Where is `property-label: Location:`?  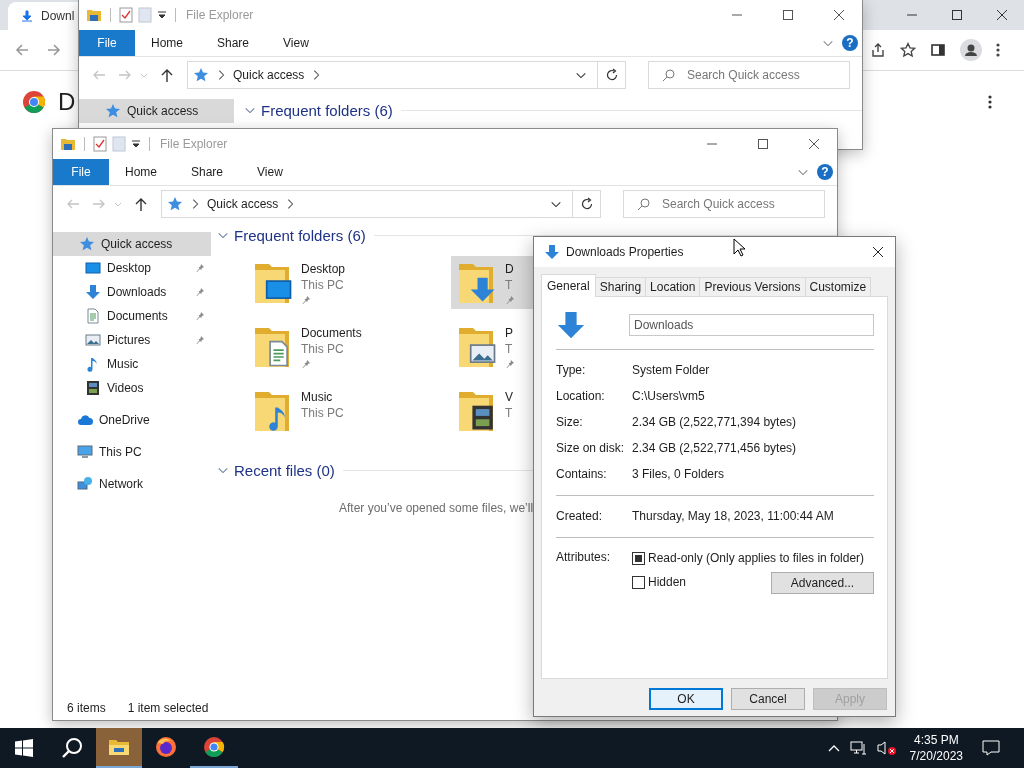 property-label: Location: is located at coordinates (581, 396).